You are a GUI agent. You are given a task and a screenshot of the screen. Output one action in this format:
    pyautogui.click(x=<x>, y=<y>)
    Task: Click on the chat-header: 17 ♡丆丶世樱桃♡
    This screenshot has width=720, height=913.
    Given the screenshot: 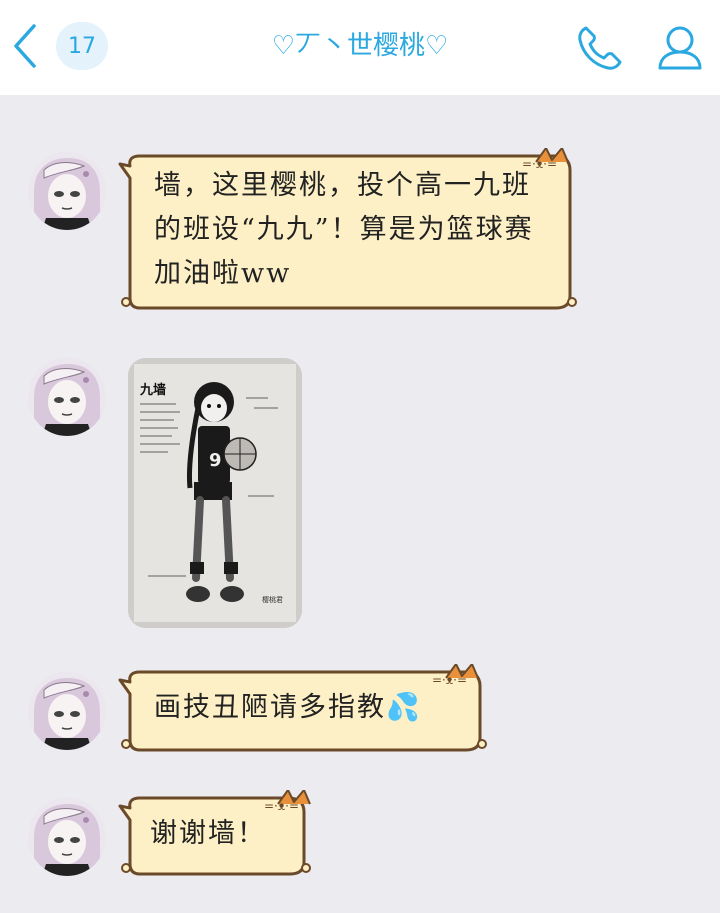 What is the action you would take?
    pyautogui.click(x=360, y=47)
    